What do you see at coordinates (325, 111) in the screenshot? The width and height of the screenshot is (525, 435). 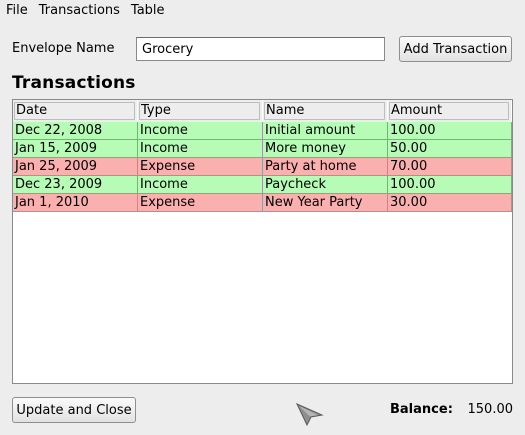 I see `column-header-name: Name` at bounding box center [325, 111].